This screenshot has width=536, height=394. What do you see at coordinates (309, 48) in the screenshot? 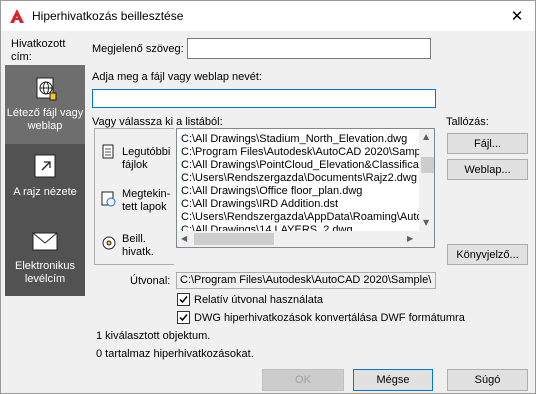
I see `display-text-input` at bounding box center [309, 48].